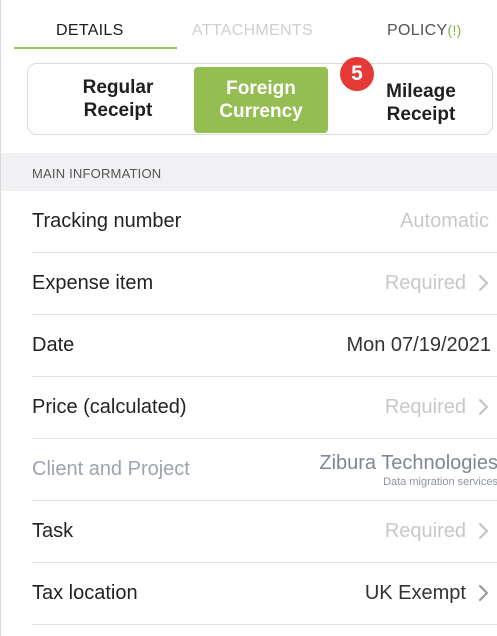 This screenshot has height=636, width=497. I want to click on main-information-header: MAIN INFORMATION, so click(249, 172).